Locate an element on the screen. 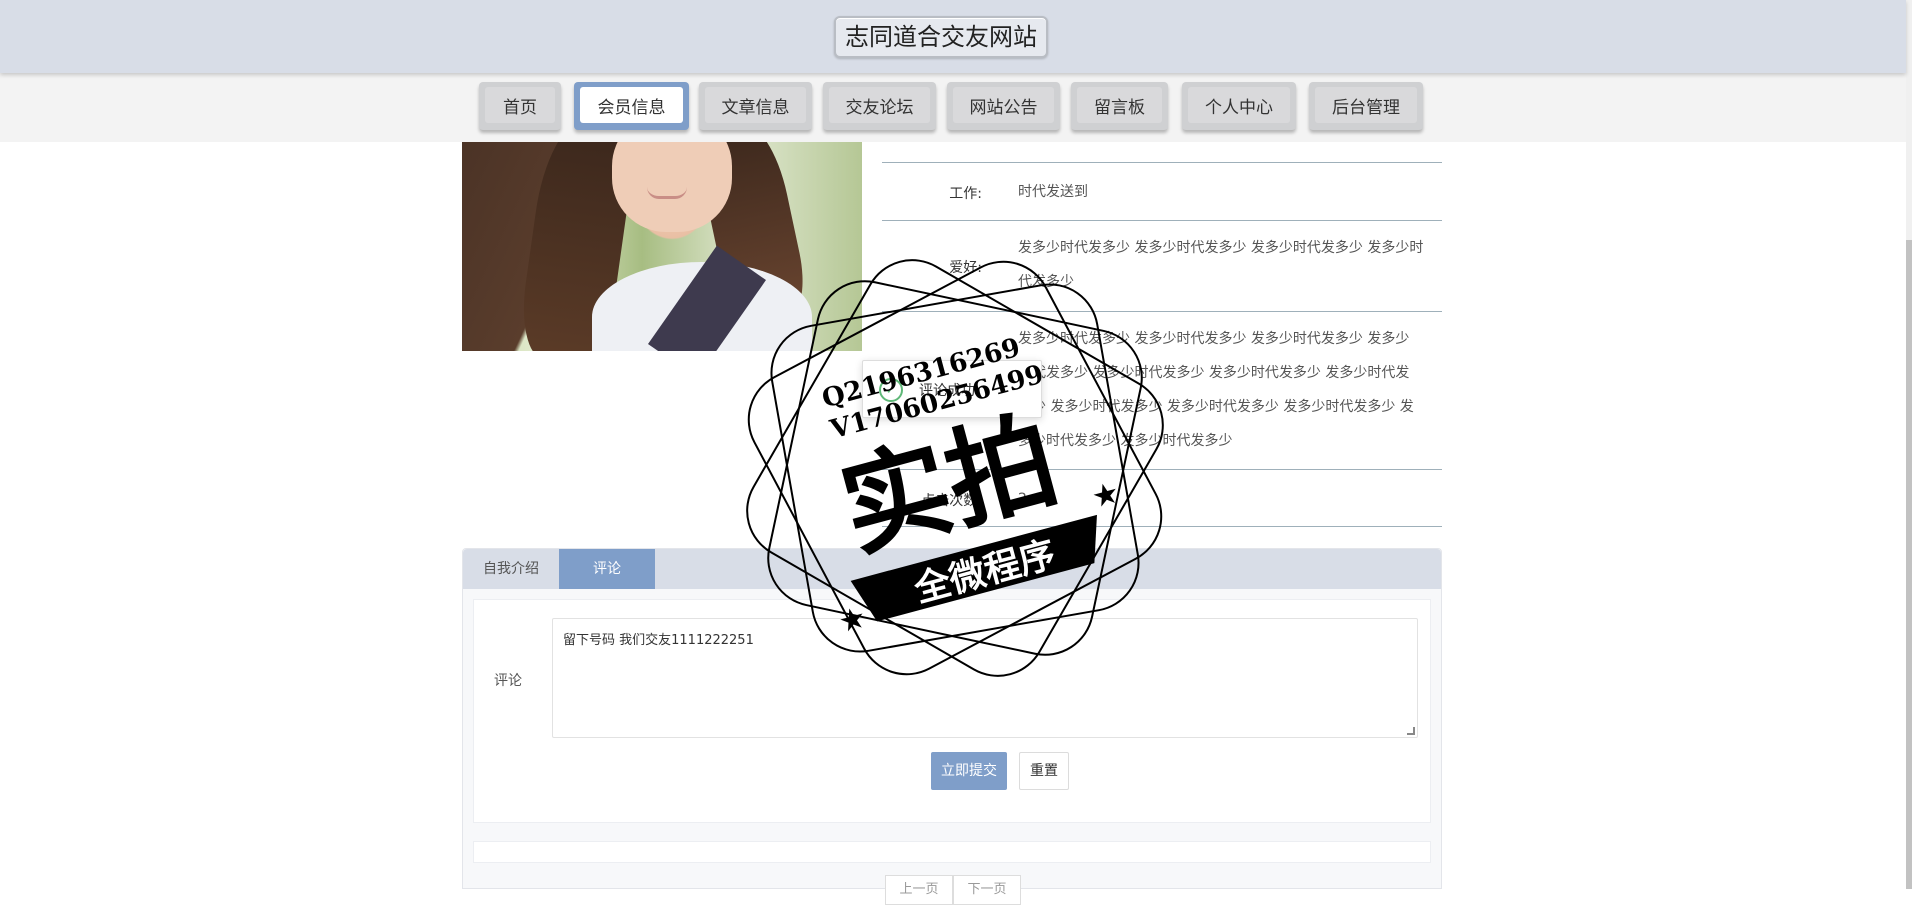 The image size is (1912, 905). intro-line: 时代发多少 发多少时代发多少 发多少时代发多少 发多少时代发 is located at coordinates (1214, 373).